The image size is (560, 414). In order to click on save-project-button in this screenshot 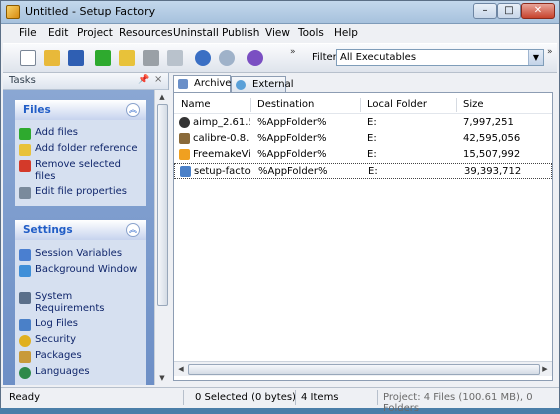, I will do `click(76, 58)`.